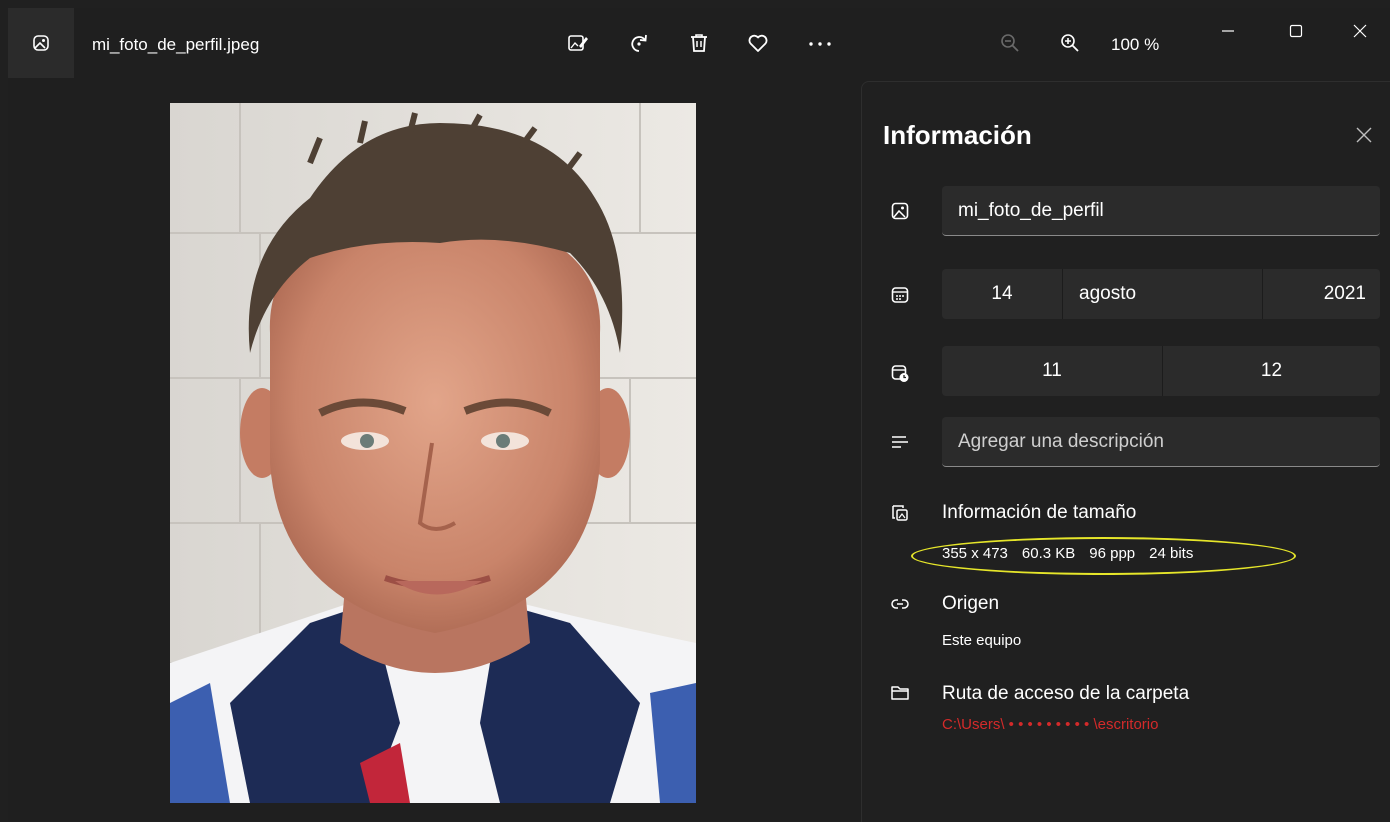  I want to click on file-name-field: mi_foto_de_perfil, so click(1161, 211).